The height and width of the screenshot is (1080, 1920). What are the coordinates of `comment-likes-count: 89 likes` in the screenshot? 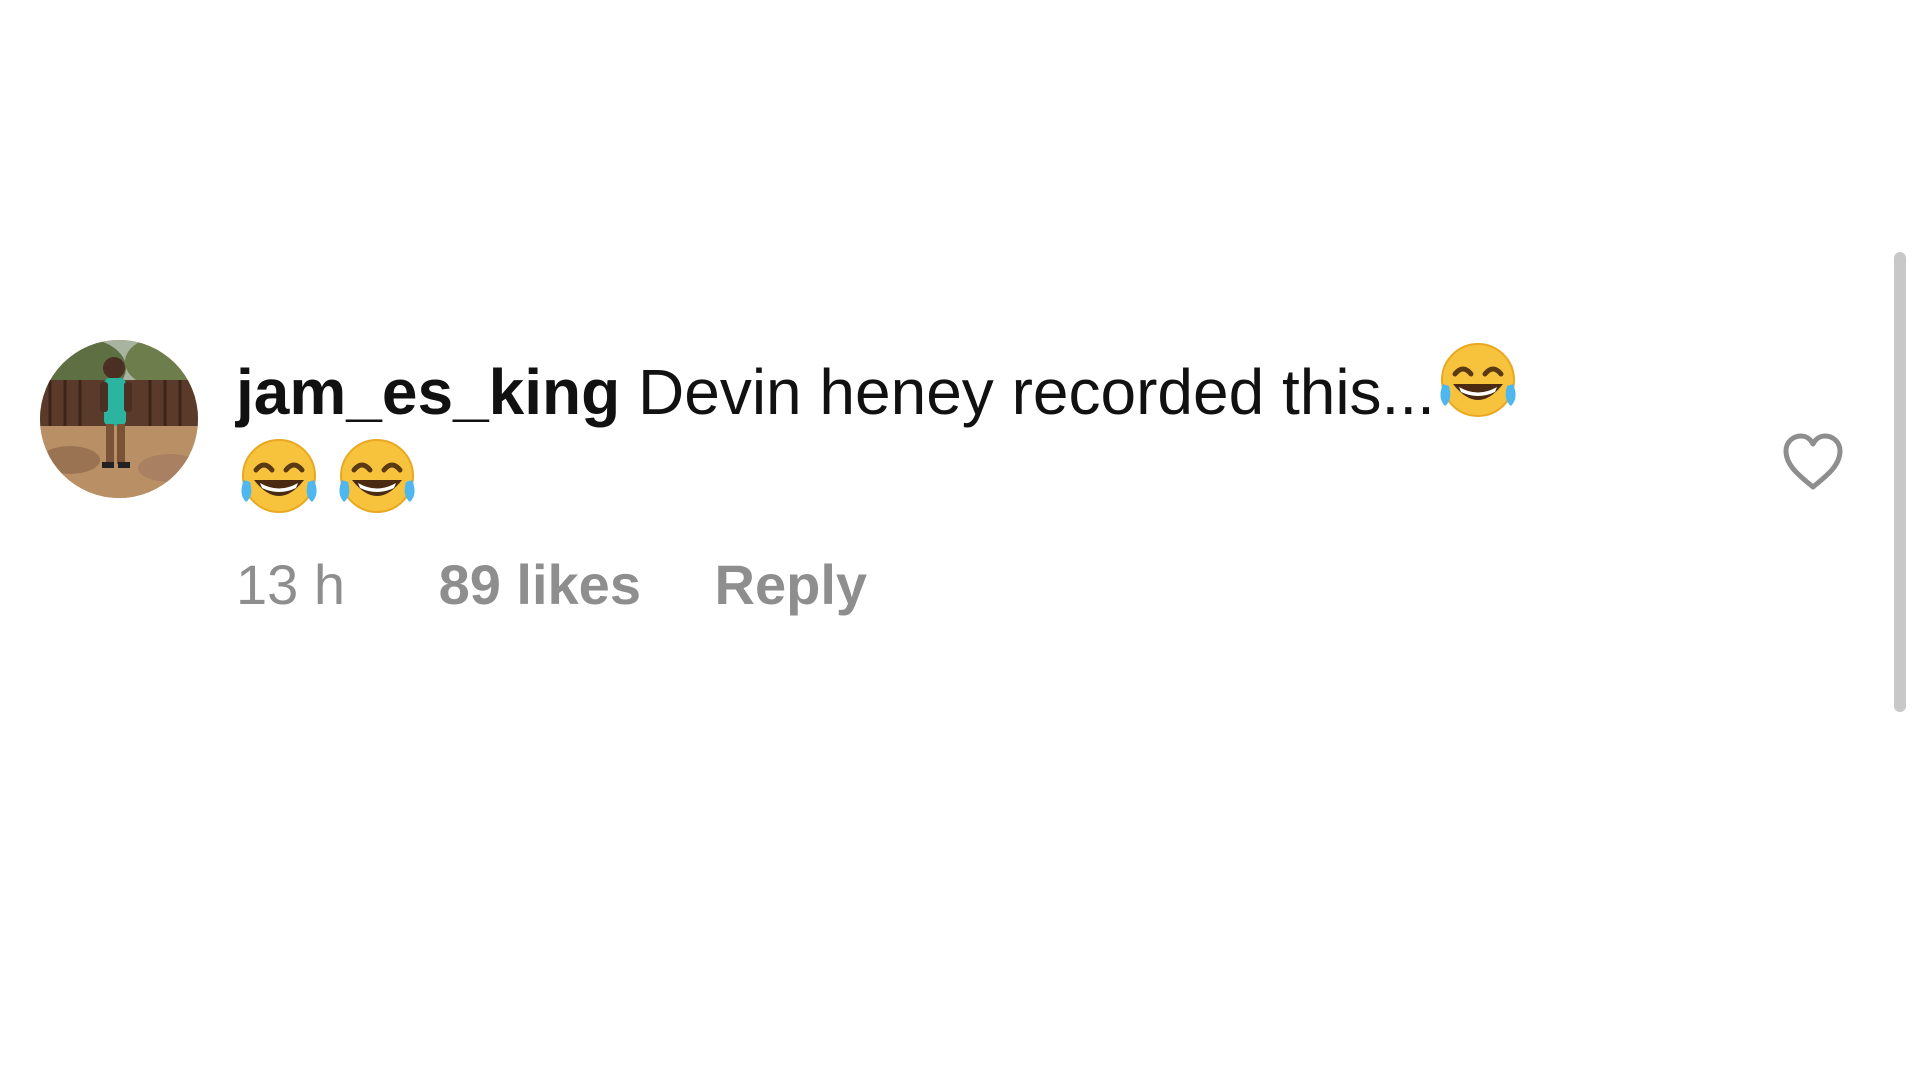 It's located at (540, 585).